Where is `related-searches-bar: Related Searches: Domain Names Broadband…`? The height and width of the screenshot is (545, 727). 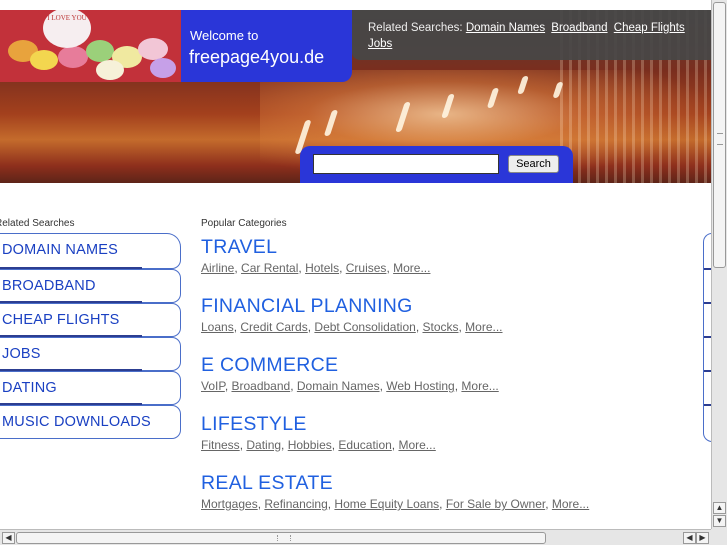
related-searches-bar: Related Searches: Domain Names Broadband… is located at coordinates (531, 35).